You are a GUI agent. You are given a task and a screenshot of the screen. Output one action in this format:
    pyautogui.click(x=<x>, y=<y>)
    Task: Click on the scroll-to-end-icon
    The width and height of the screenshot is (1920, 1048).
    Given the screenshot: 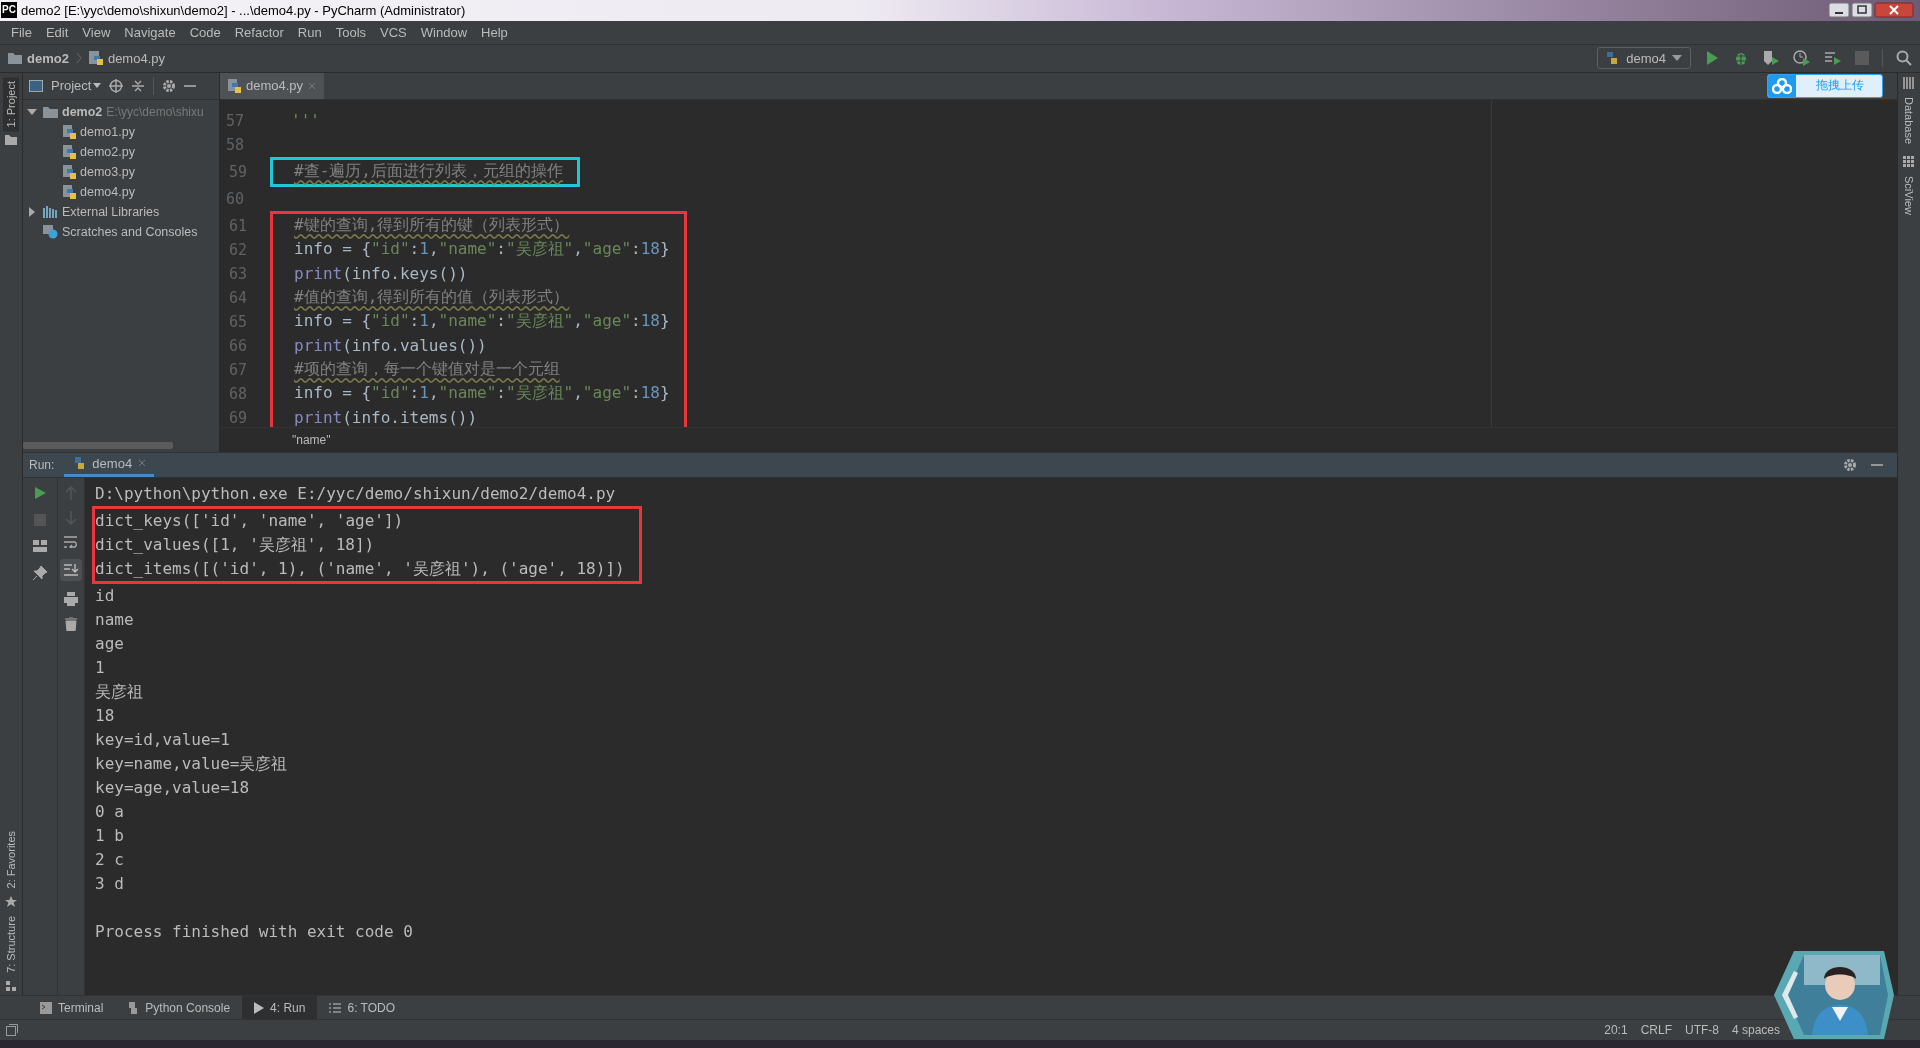 What is the action you would take?
    pyautogui.click(x=71, y=569)
    